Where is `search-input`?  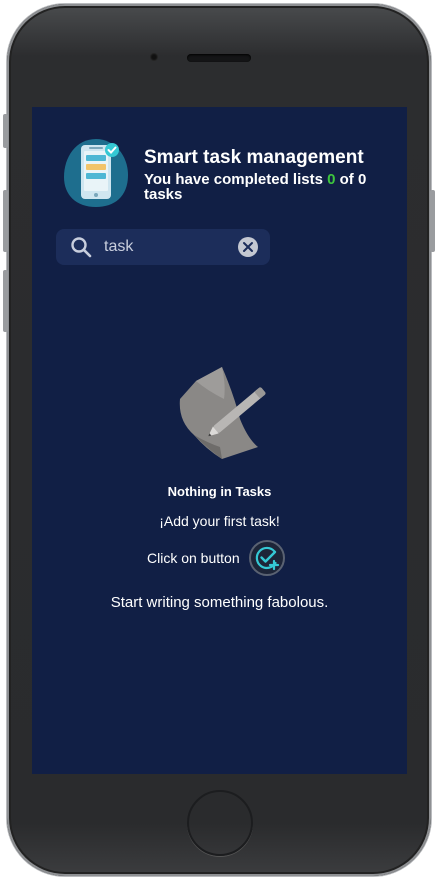
search-input is located at coordinates (169, 247).